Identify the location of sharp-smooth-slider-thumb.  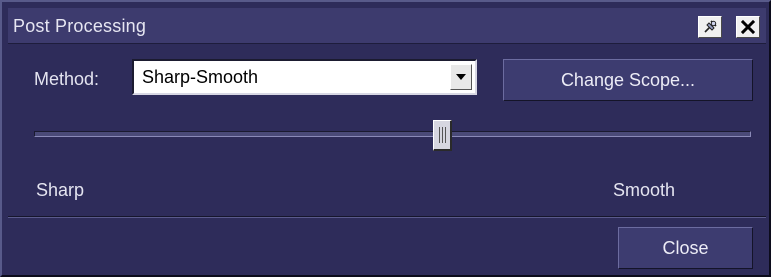
(442, 135).